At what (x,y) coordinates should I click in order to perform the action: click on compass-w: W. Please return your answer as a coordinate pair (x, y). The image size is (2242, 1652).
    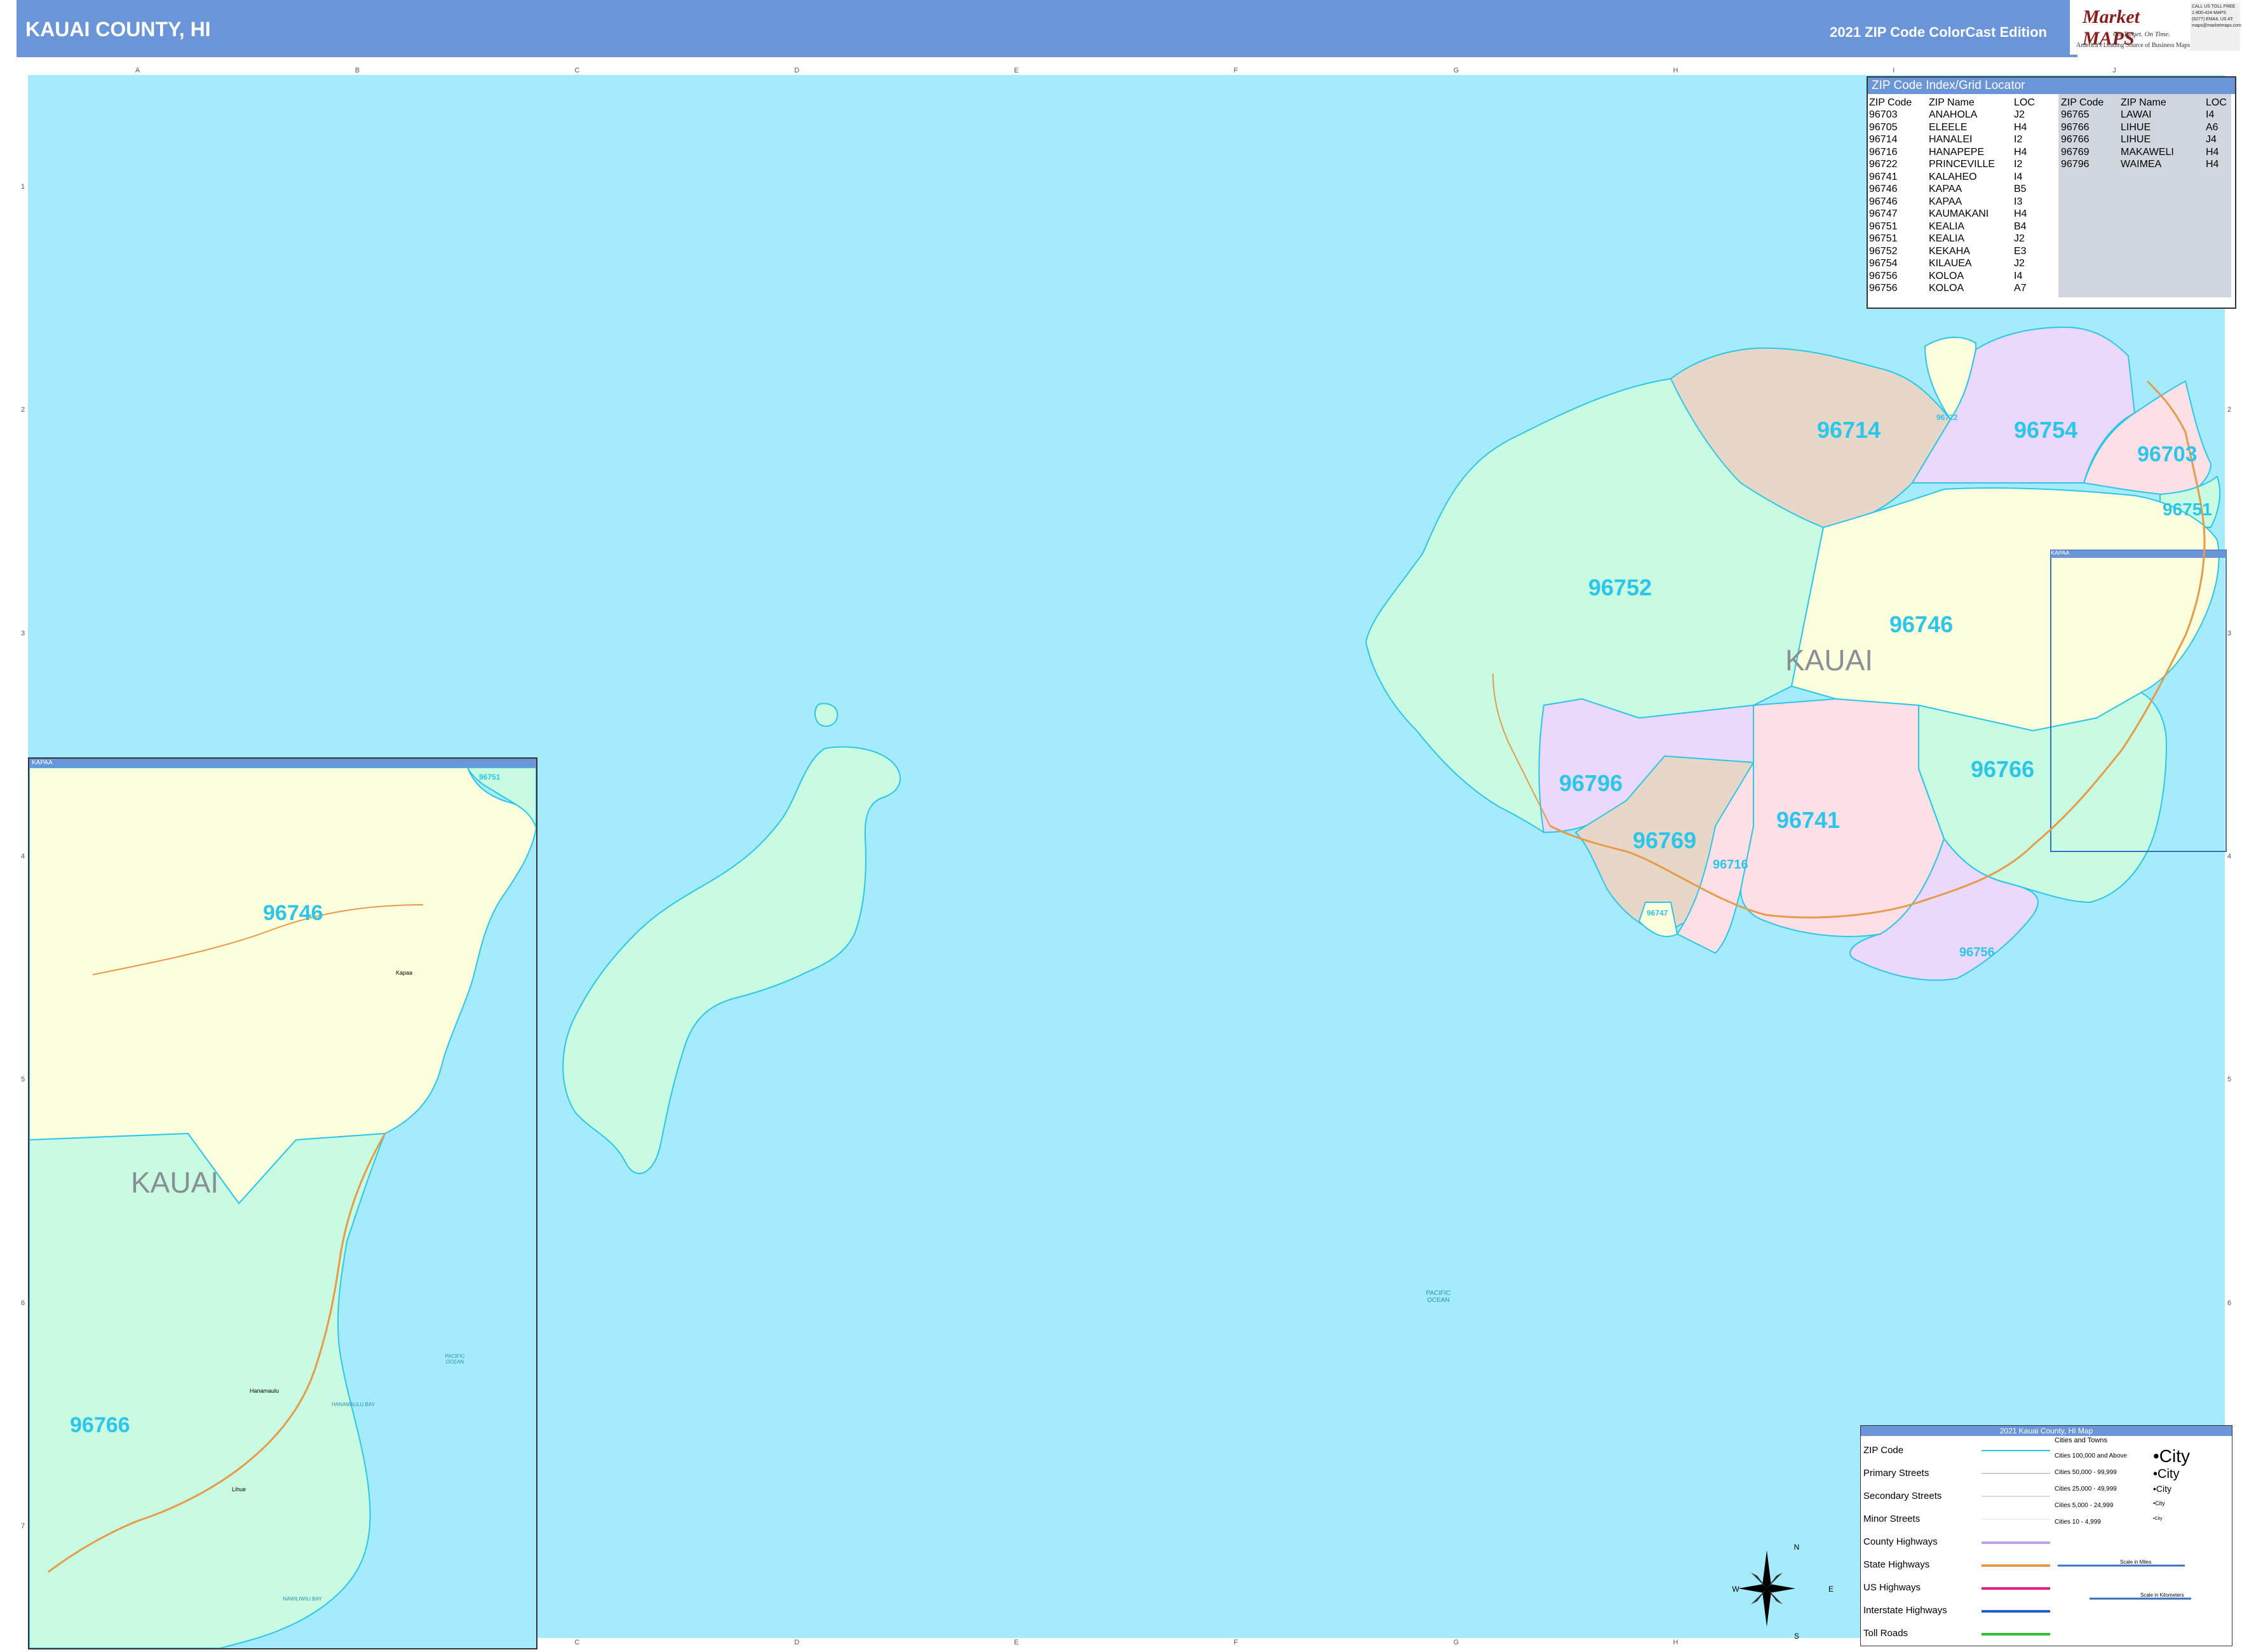
    Looking at the image, I should click on (1735, 1589).